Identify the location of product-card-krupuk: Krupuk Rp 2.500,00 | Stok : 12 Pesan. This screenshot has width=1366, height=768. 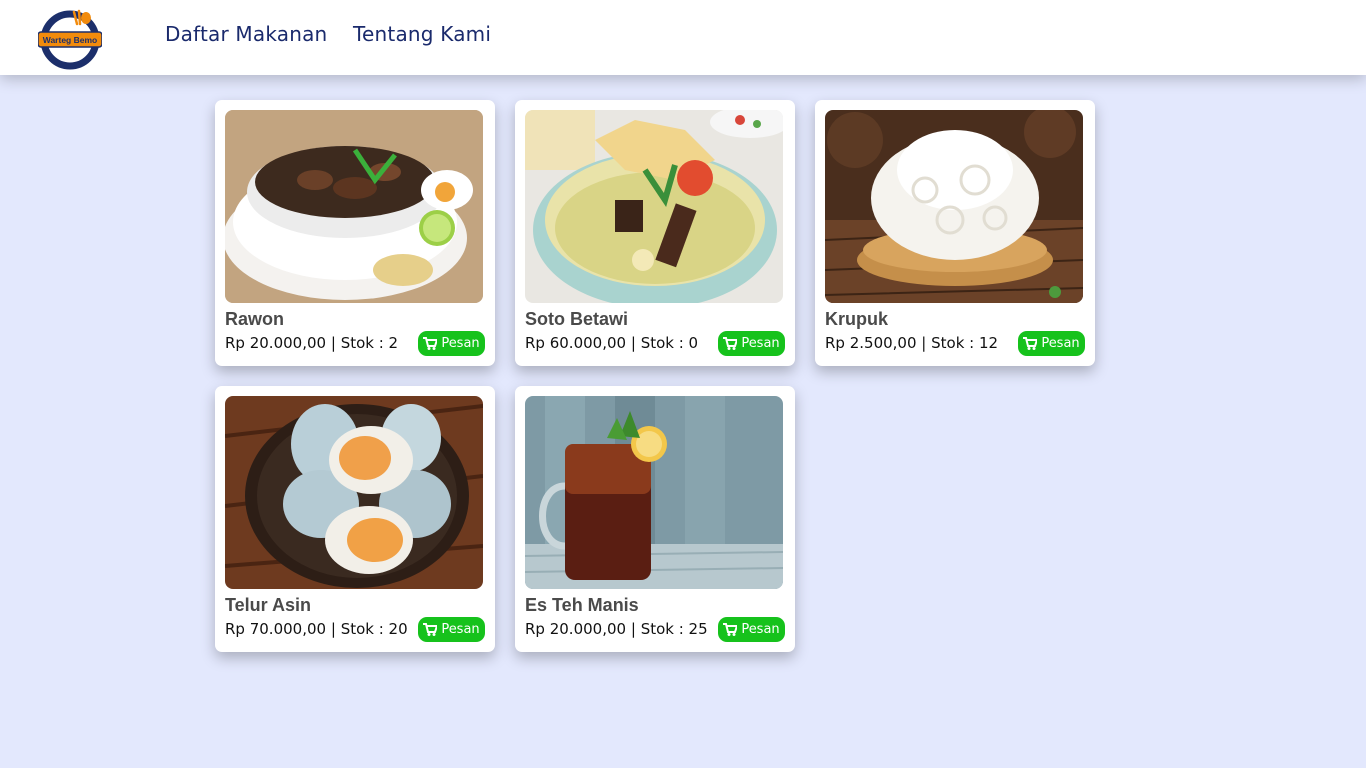
(955, 233).